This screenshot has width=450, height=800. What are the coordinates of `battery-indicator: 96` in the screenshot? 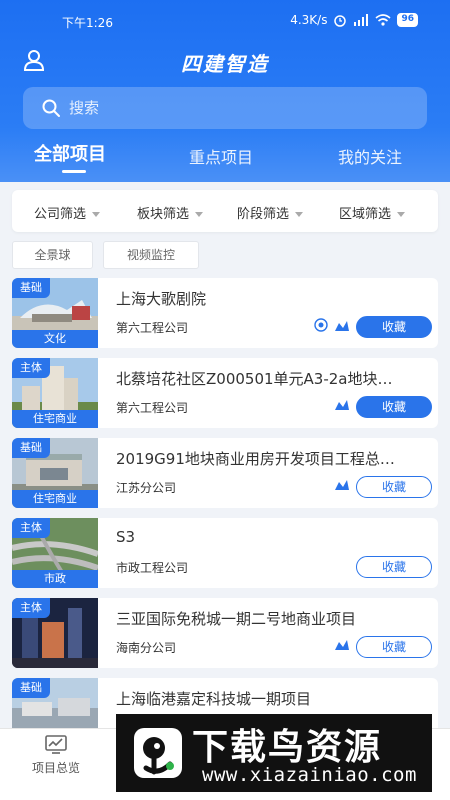 It's located at (407, 20).